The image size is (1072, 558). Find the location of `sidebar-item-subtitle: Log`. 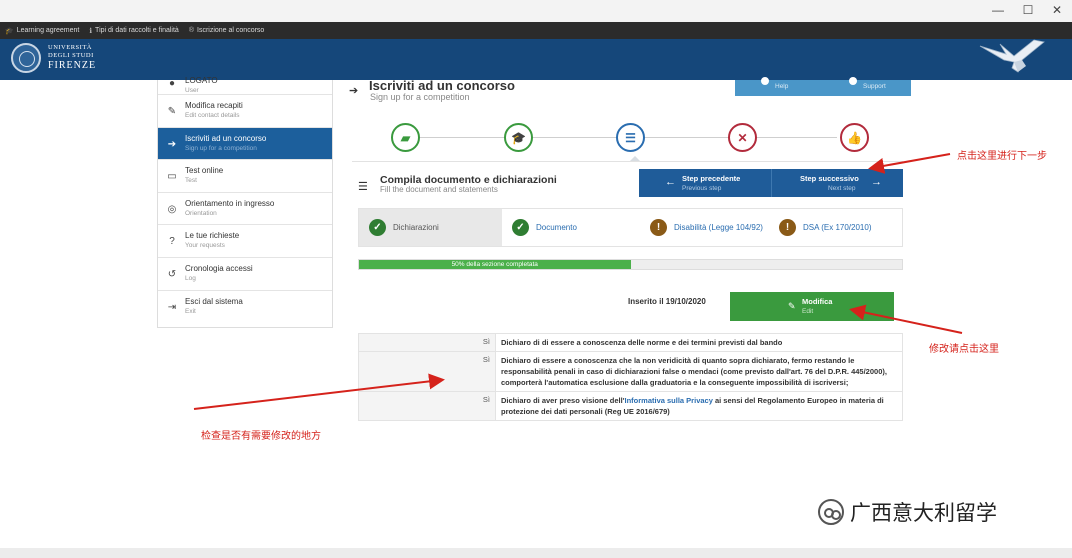

sidebar-item-subtitle: Log is located at coordinates (190, 278).